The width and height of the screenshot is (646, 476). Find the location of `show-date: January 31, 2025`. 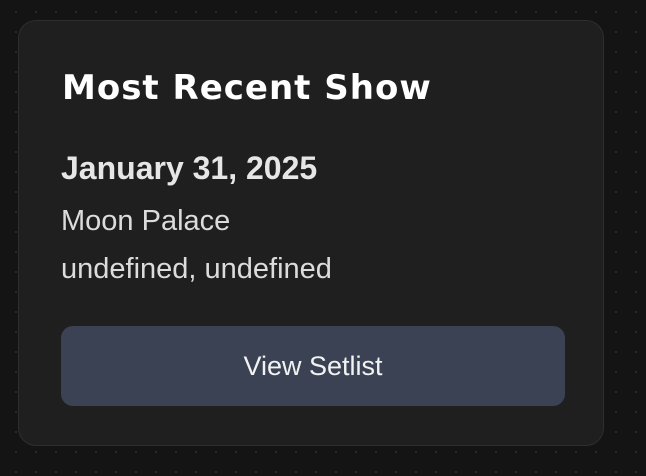

show-date: January 31, 2025 is located at coordinates (189, 168).